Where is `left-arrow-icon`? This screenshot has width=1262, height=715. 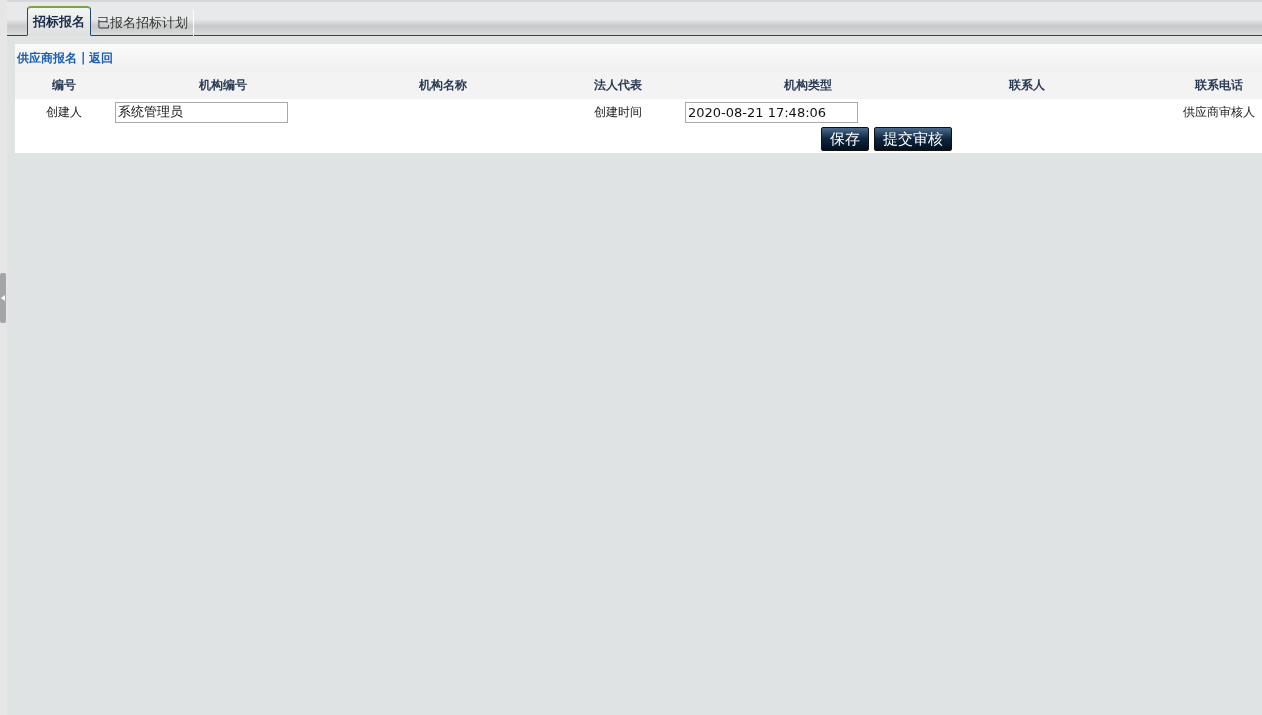 left-arrow-icon is located at coordinates (3, 297).